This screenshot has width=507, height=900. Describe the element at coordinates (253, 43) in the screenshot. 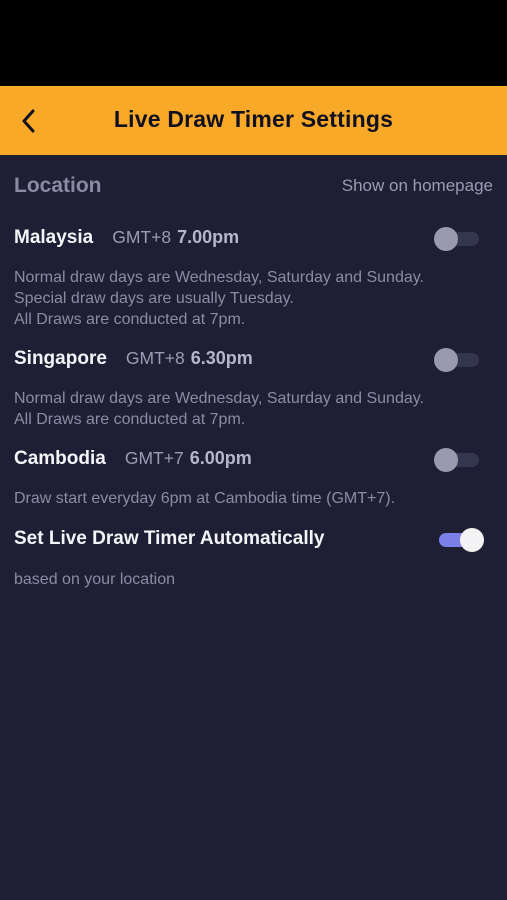

I see `status-bar` at that location.